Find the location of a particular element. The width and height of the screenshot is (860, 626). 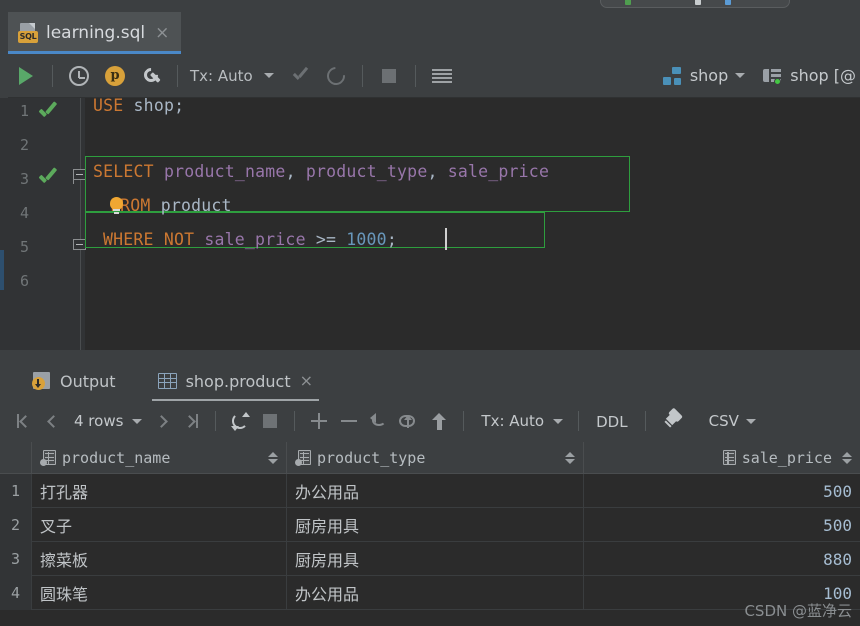

pin-button is located at coordinates (673, 421).